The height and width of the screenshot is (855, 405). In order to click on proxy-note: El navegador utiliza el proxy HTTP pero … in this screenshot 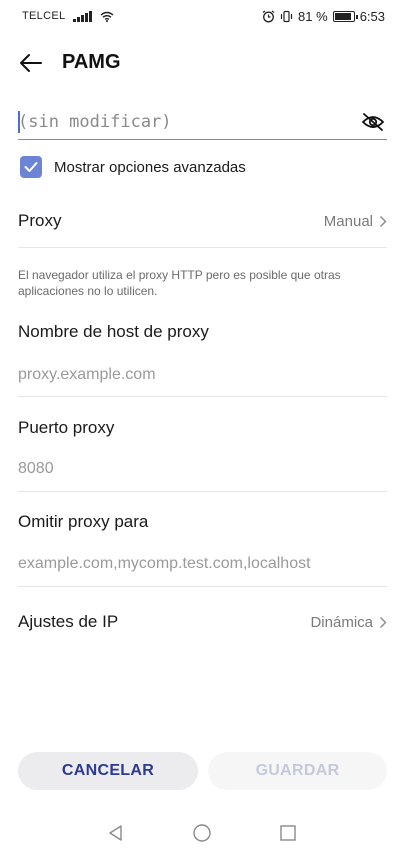, I will do `click(179, 283)`.